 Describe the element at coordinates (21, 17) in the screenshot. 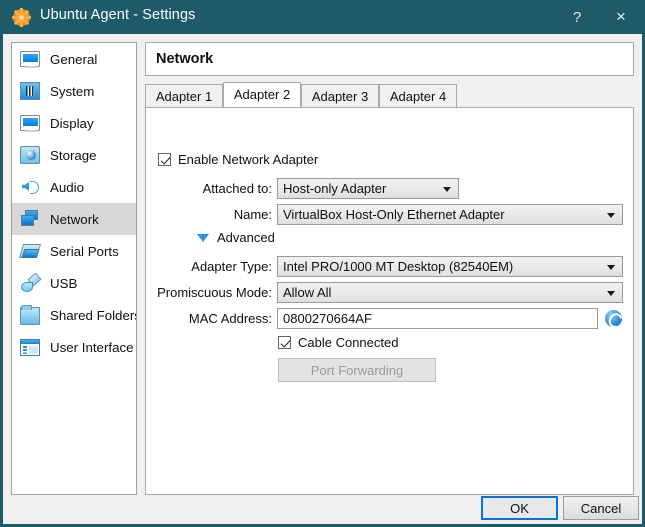

I see `virtualbox-gear-icon` at that location.